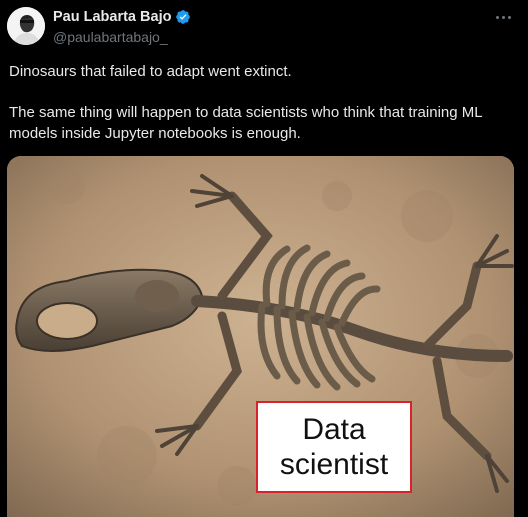 This screenshot has height=517, width=528. Describe the element at coordinates (183, 17) in the screenshot. I see `verified-badge-icon` at that location.